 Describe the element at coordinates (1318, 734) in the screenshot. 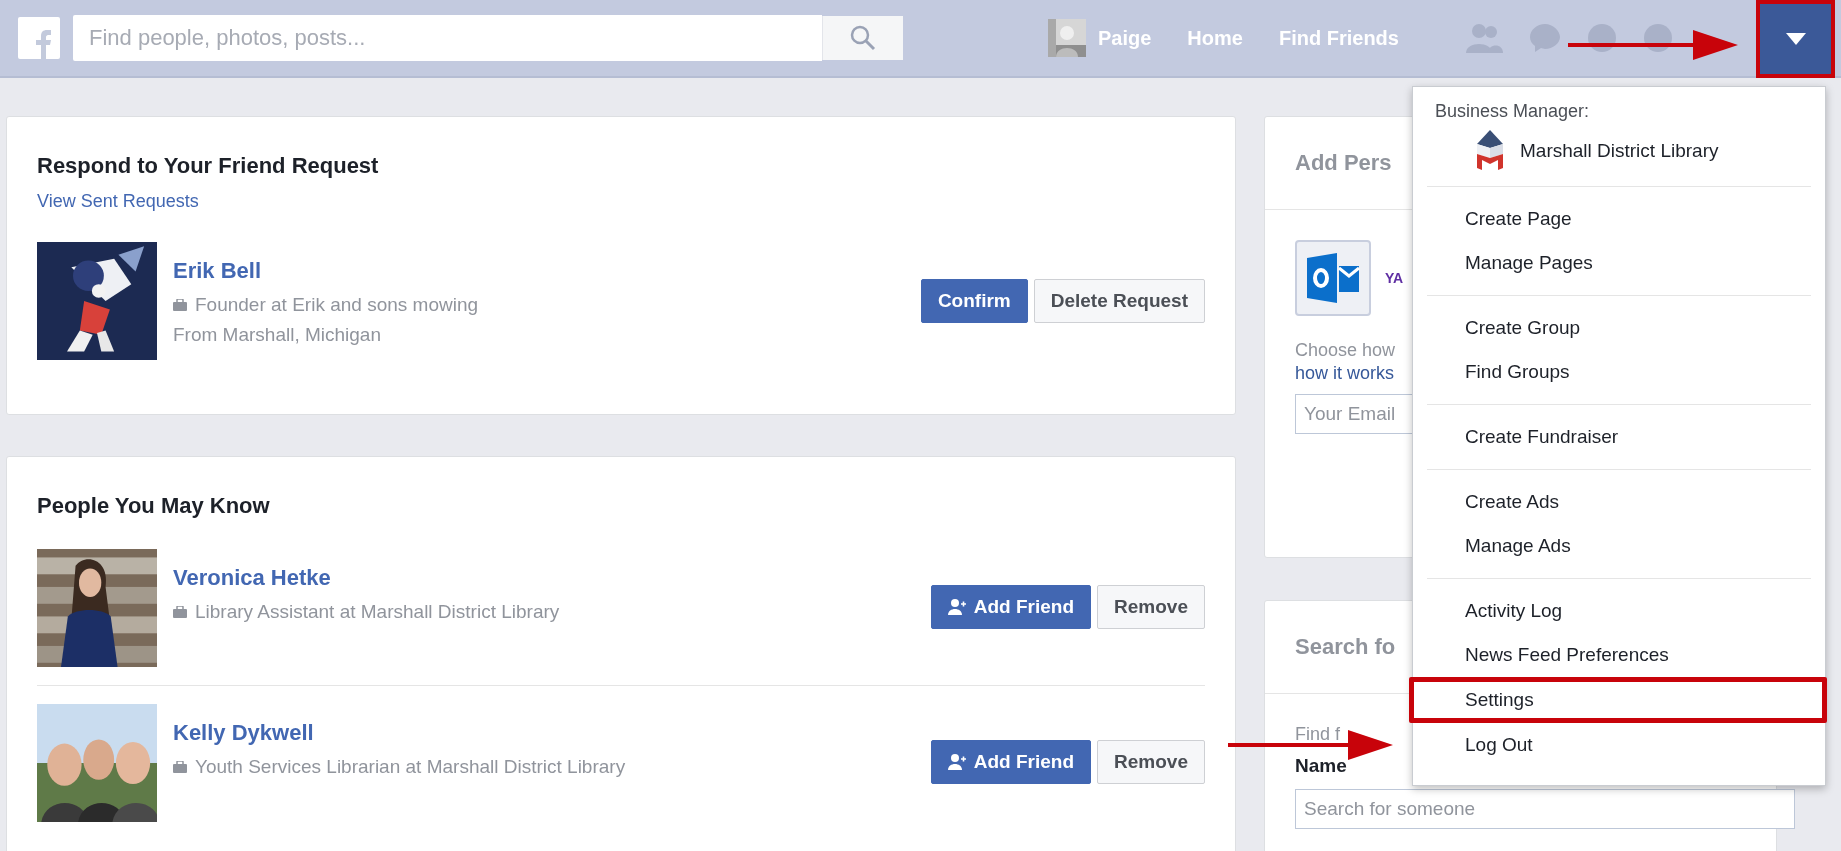

I see `hint-text: Find f` at that location.